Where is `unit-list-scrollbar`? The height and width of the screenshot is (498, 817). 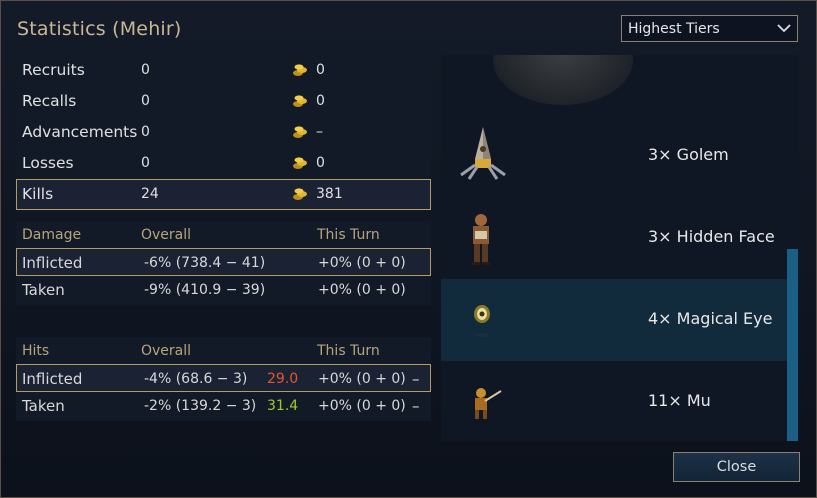 unit-list-scrollbar is located at coordinates (792, 345).